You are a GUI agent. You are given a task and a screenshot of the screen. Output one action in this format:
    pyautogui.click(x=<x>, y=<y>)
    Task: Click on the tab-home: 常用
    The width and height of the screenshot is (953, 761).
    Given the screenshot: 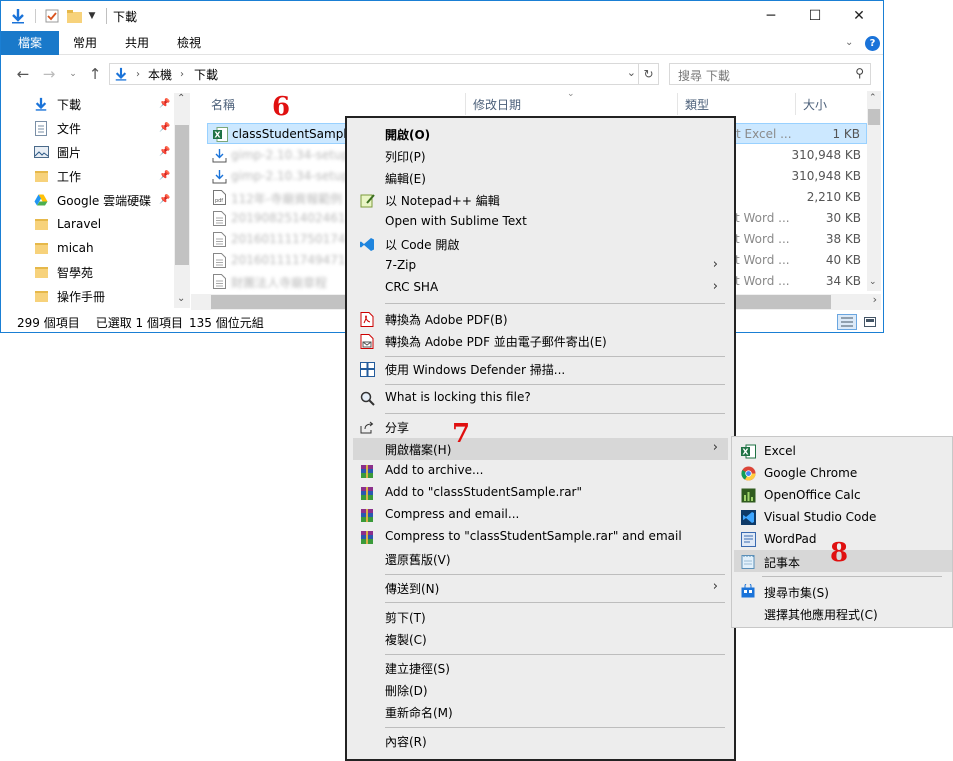 What is the action you would take?
    pyautogui.click(x=85, y=43)
    